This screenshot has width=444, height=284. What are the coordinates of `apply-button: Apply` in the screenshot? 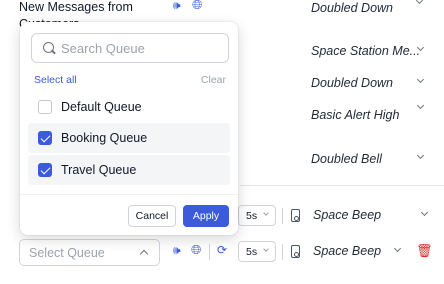 It's located at (206, 216).